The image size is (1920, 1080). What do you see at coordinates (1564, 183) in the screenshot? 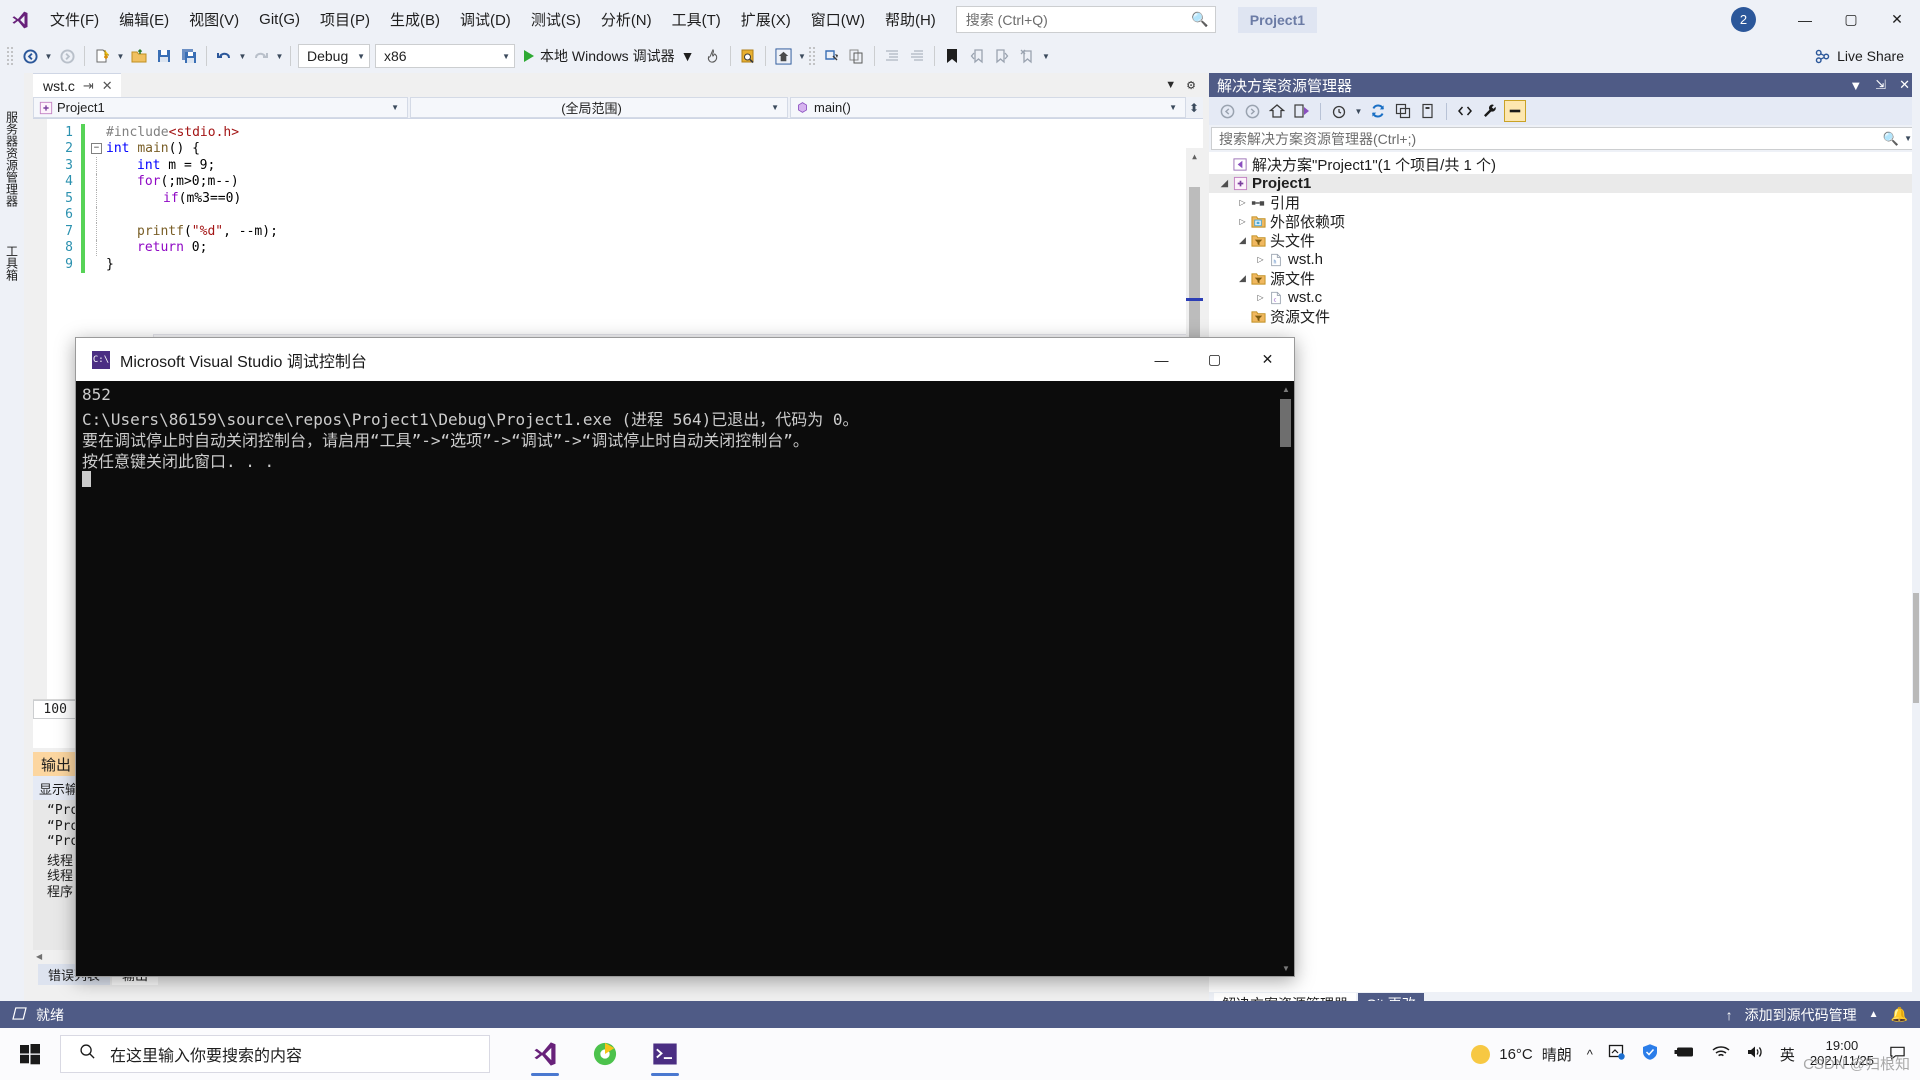
I see `tree-item: ◢ Project1` at bounding box center [1564, 183].